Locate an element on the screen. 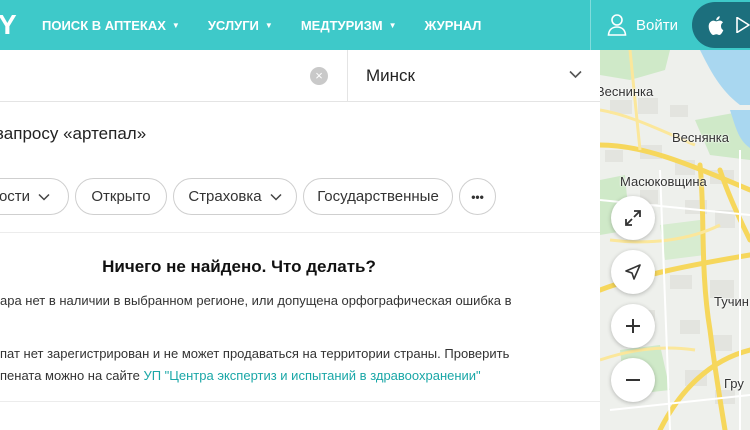 The image size is (750, 430). search-row: × Минск is located at coordinates (300, 76).